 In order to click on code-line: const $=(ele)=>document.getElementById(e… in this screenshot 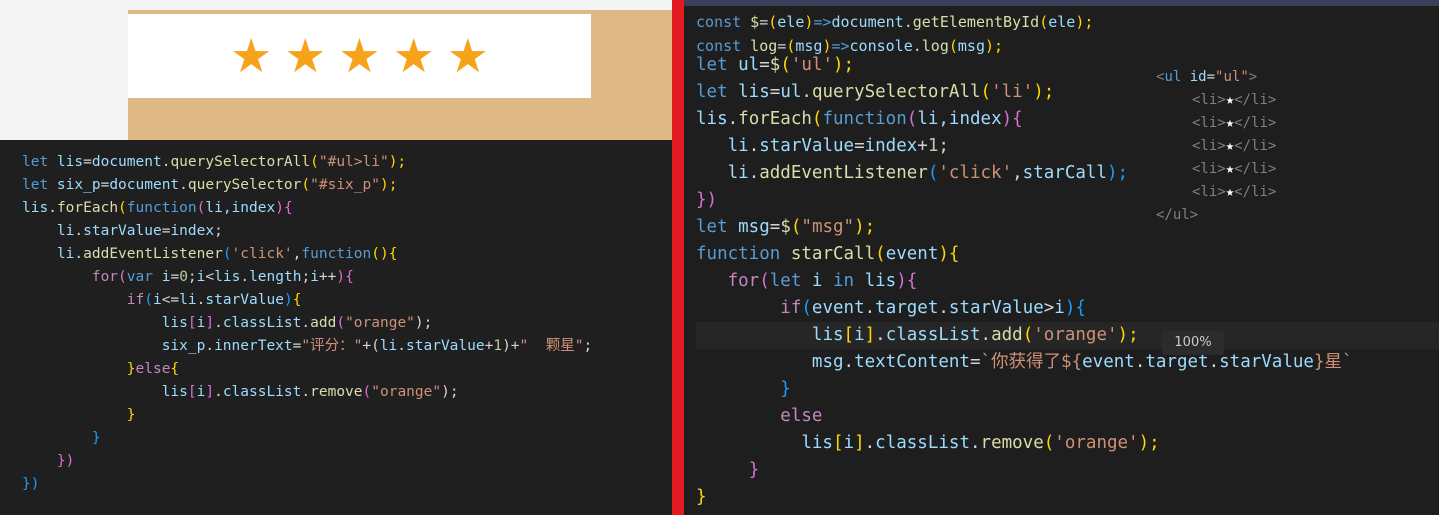, I will do `click(895, 22)`.